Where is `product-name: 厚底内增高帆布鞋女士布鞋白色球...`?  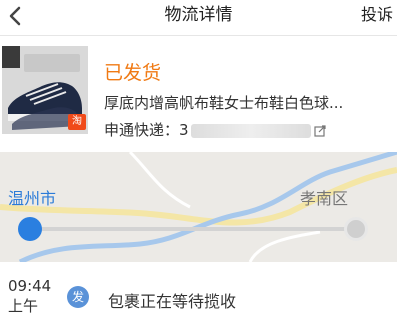
product-name: 厚底内增高帆布鞋女士布鞋白色球... is located at coordinates (224, 103).